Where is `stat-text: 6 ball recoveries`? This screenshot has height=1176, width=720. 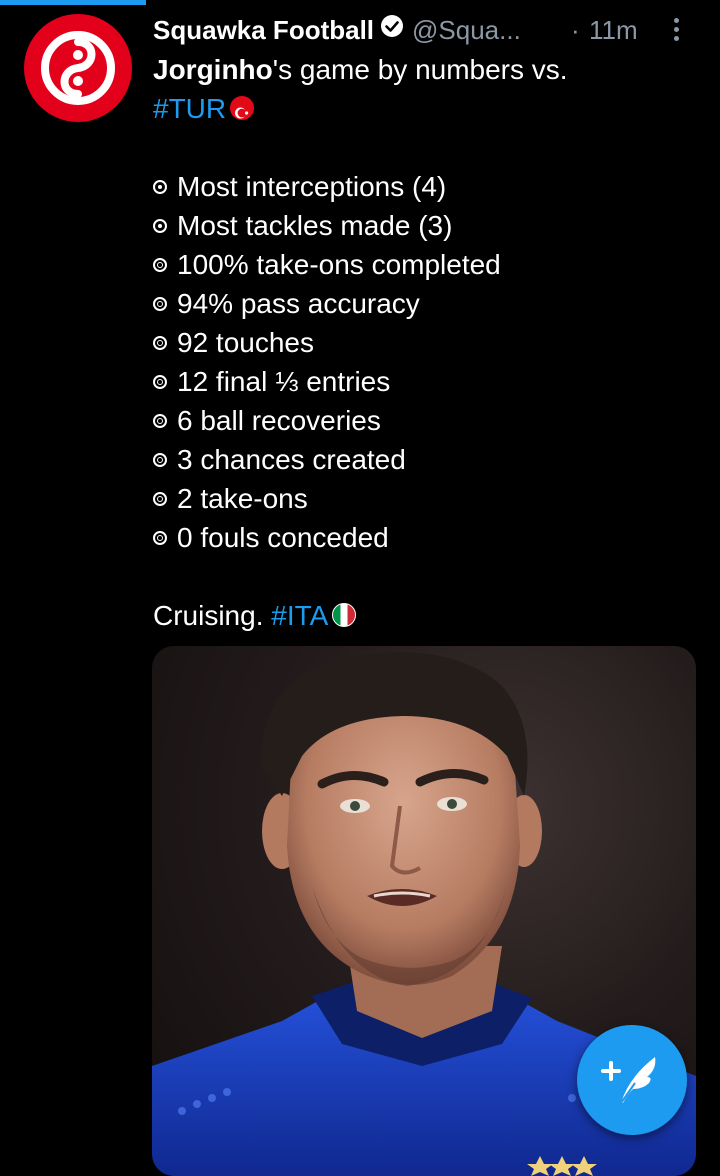 stat-text: 6 ball recoveries is located at coordinates (279, 420).